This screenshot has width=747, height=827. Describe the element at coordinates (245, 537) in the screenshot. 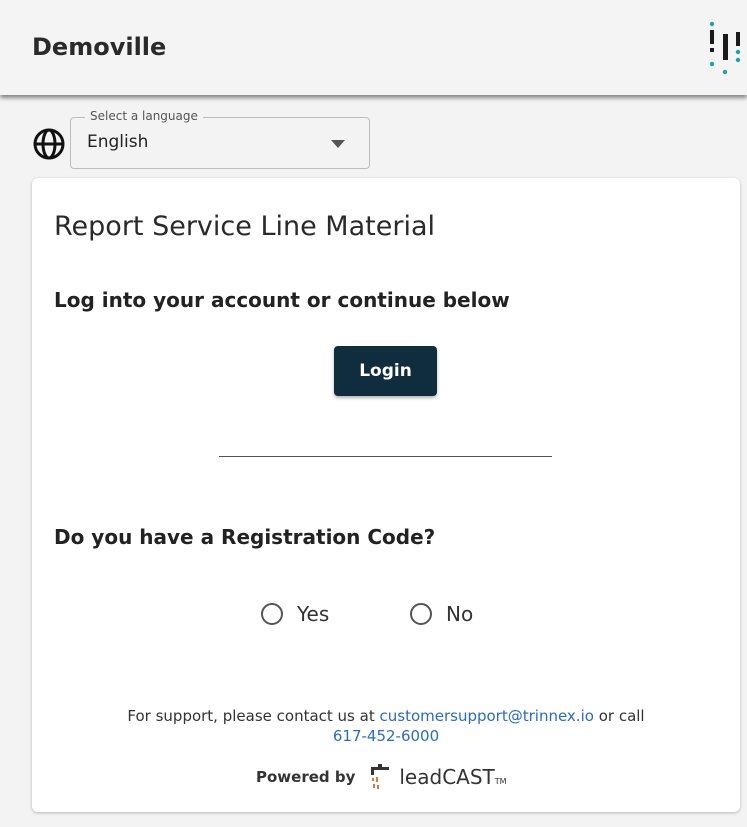

I see `registration-code-heading: Do you have a Registration Code?` at that location.